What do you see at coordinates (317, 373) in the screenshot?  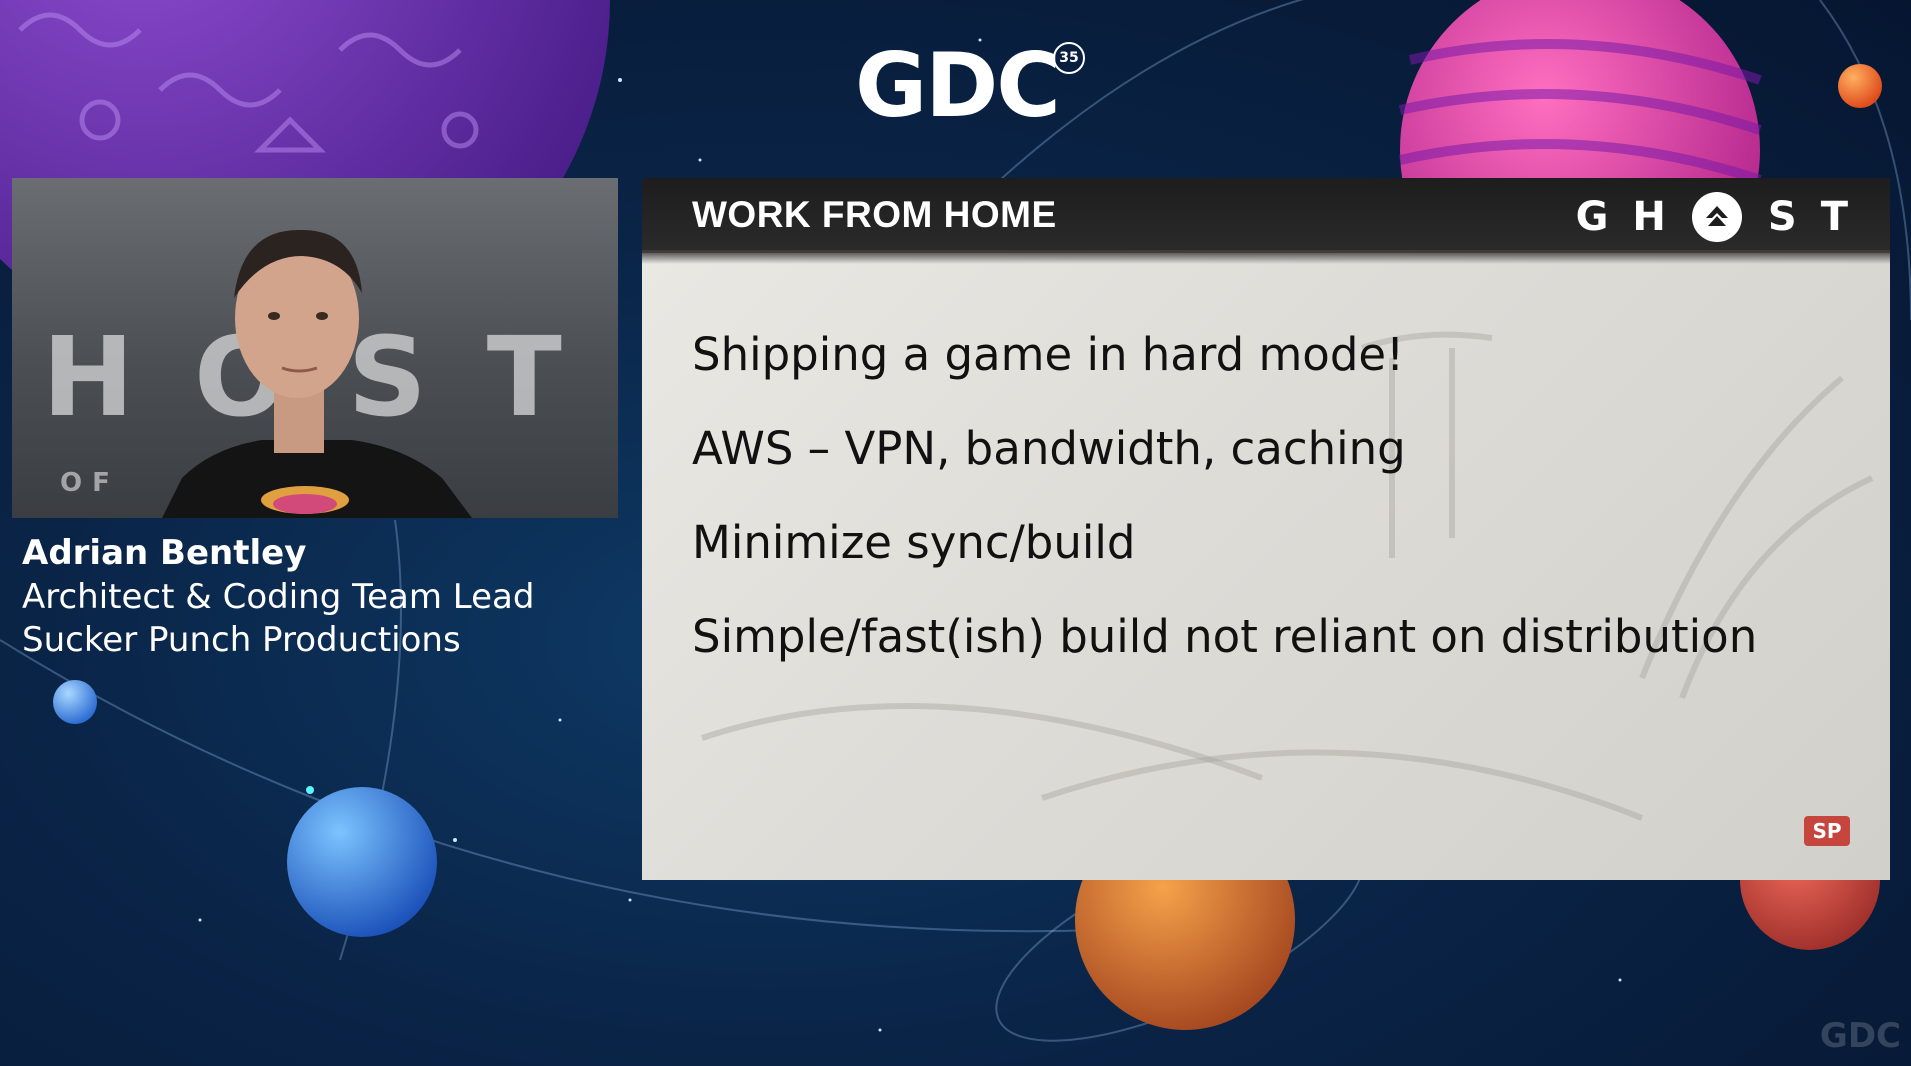 I see `speaker-figure` at bounding box center [317, 373].